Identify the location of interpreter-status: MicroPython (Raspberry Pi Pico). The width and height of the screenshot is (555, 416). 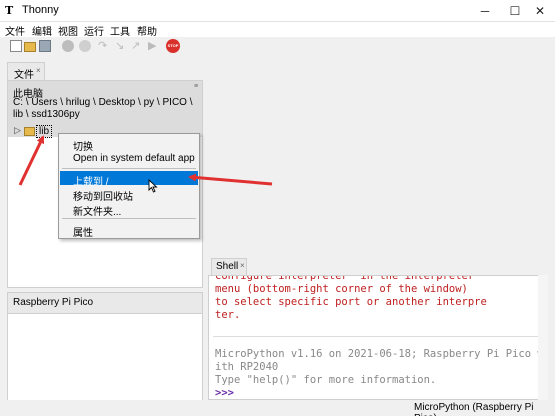
(484, 409).